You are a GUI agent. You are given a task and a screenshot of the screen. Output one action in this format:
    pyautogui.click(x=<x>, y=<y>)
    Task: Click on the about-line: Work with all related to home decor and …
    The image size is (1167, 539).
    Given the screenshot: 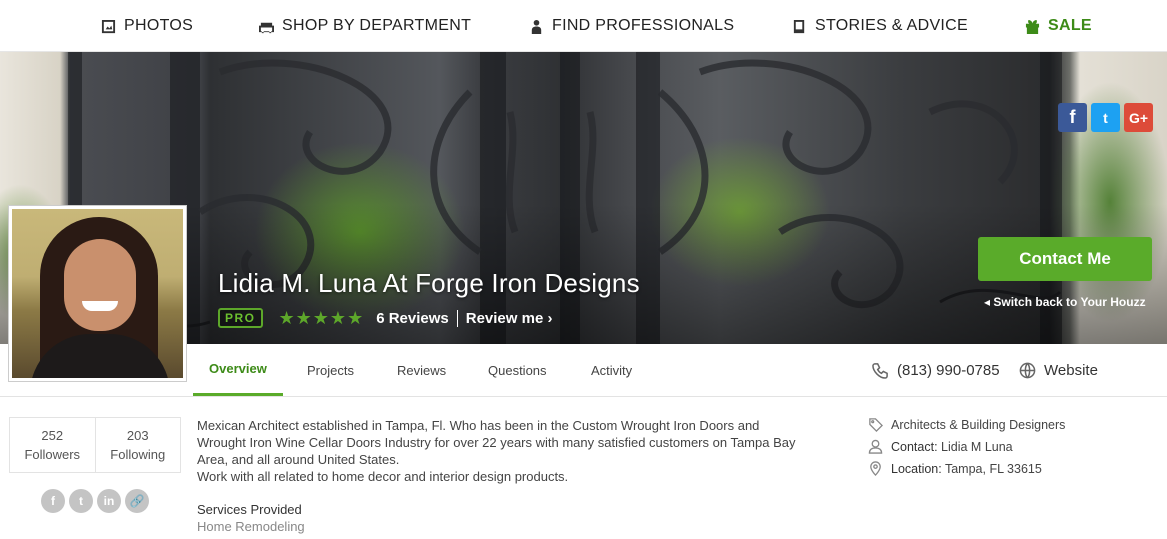 What is the action you would take?
    pyautogui.click(x=383, y=476)
    